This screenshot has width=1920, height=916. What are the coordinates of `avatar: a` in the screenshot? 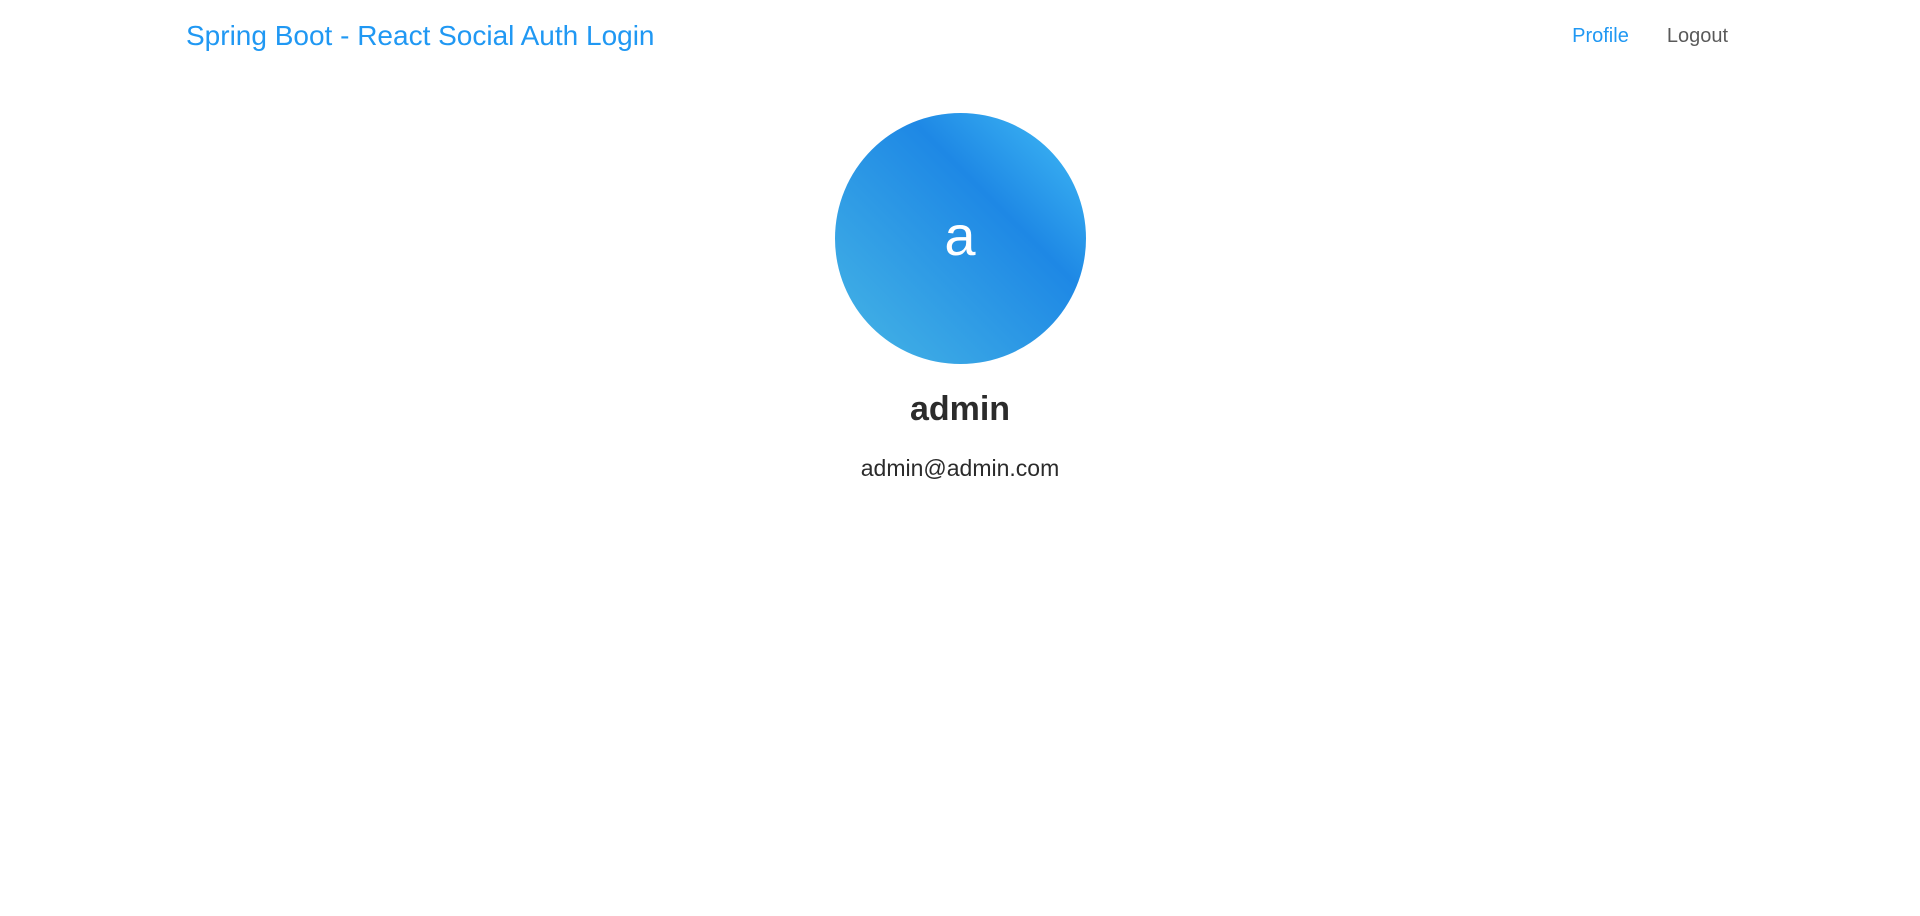 It's located at (960, 238).